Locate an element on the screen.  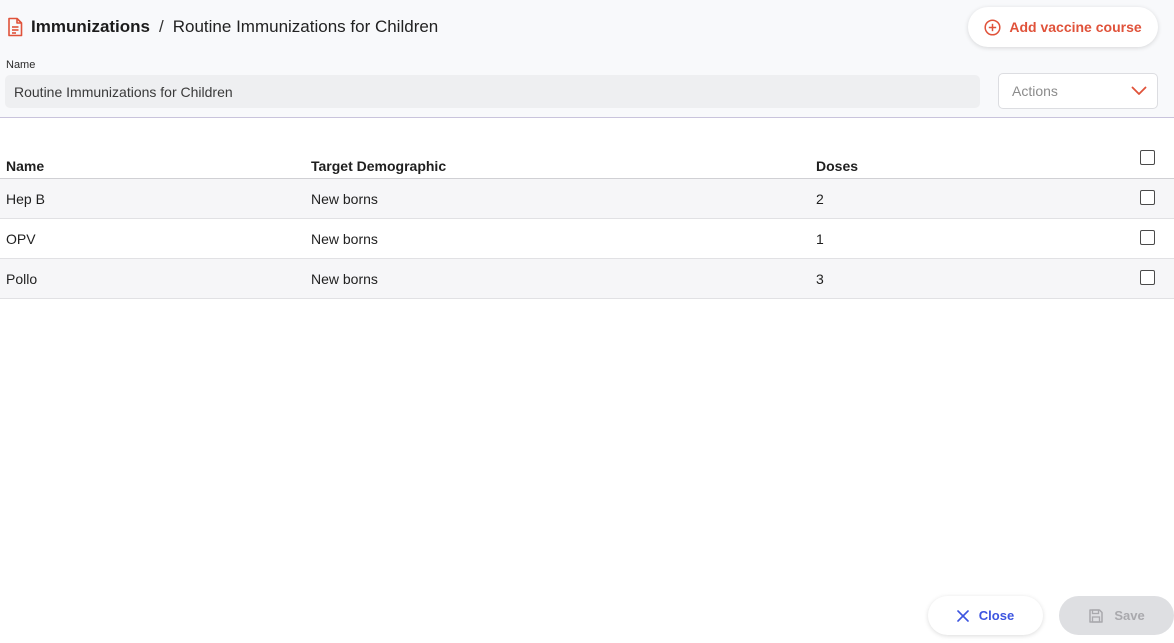
close-button-label: Close is located at coordinates (996, 615).